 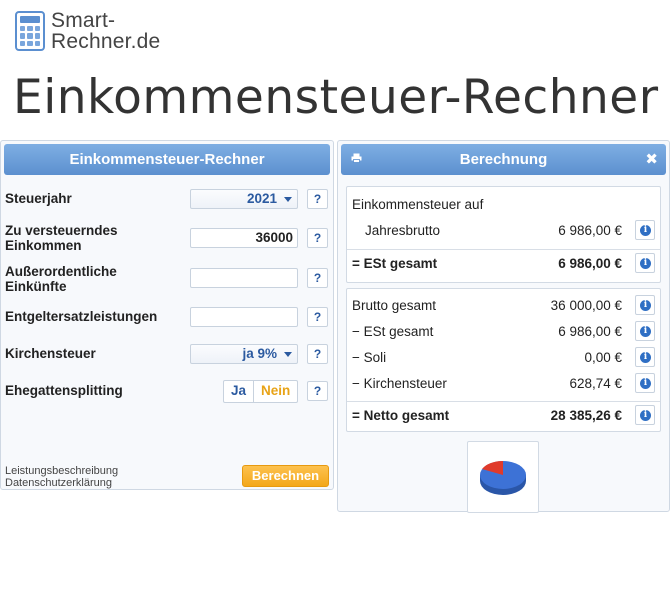 What do you see at coordinates (336, 97) in the screenshot?
I see `page-title: Einkommensteuer-Rechner` at bounding box center [336, 97].